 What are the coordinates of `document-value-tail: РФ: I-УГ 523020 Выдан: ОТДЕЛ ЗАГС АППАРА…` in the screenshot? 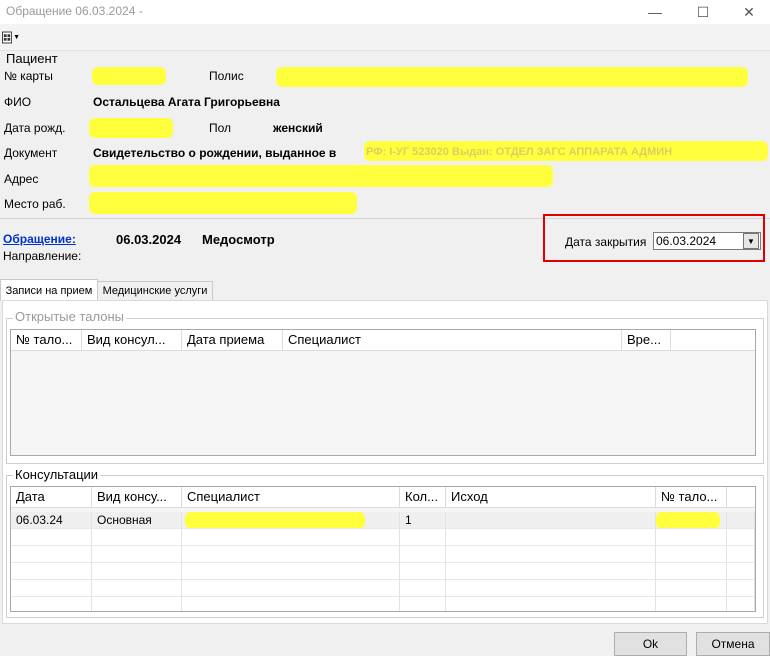 It's located at (519, 152).